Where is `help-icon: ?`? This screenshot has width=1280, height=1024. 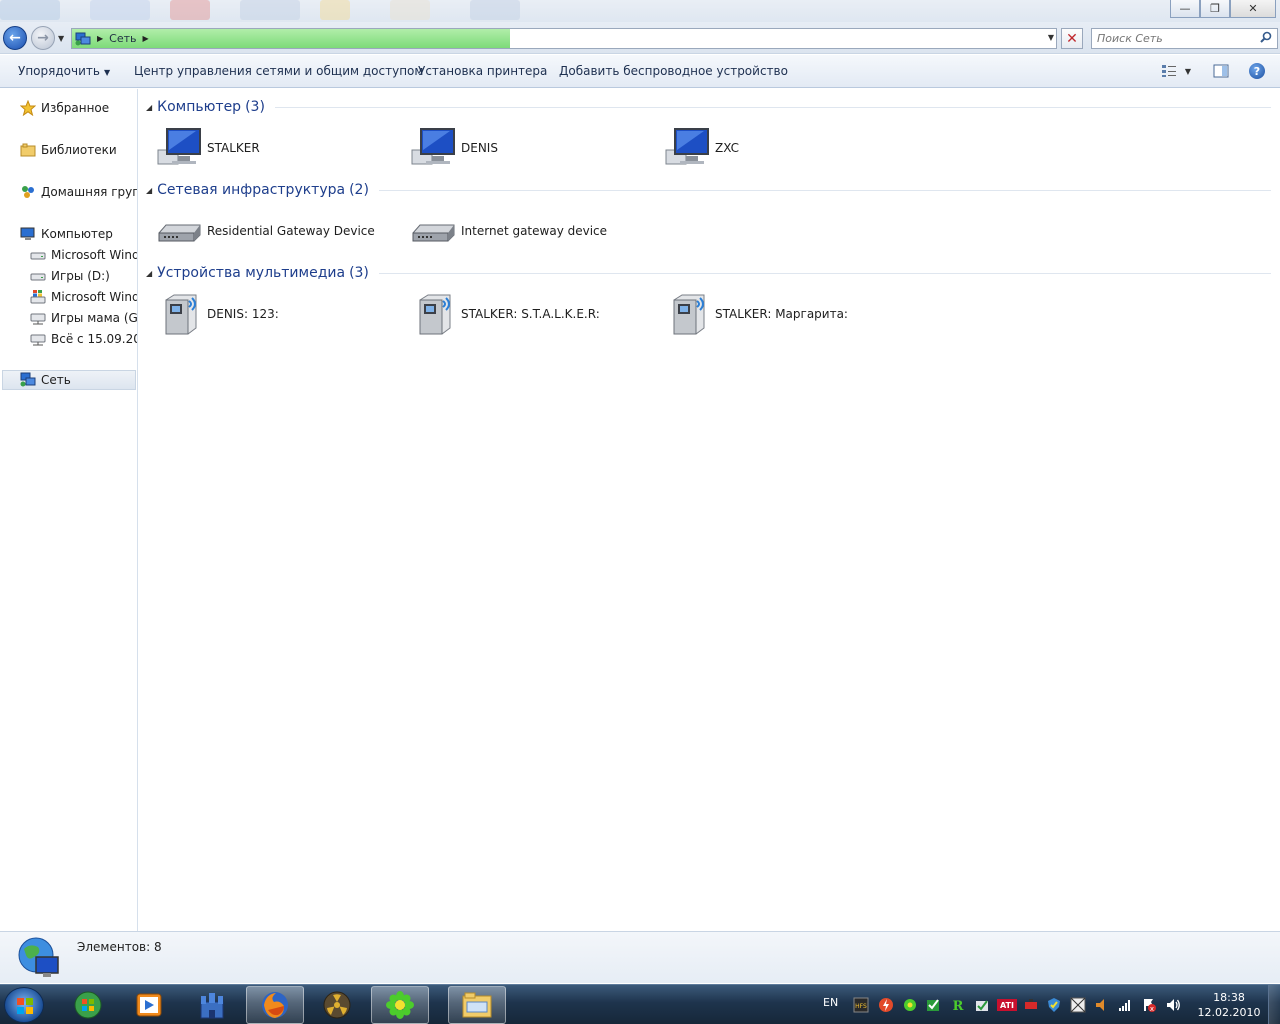 help-icon: ? is located at coordinates (1257, 71).